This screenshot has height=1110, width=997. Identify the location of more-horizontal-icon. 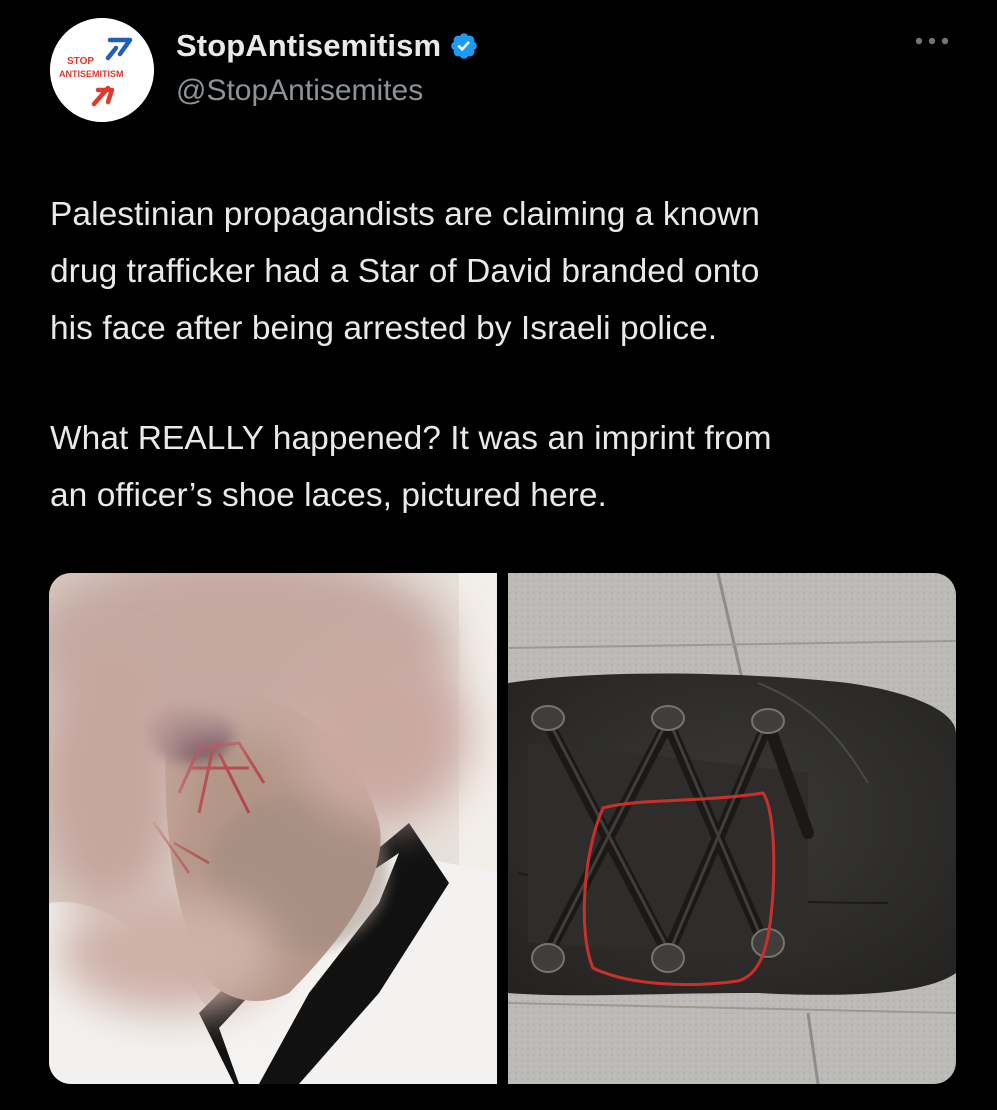
(932, 41).